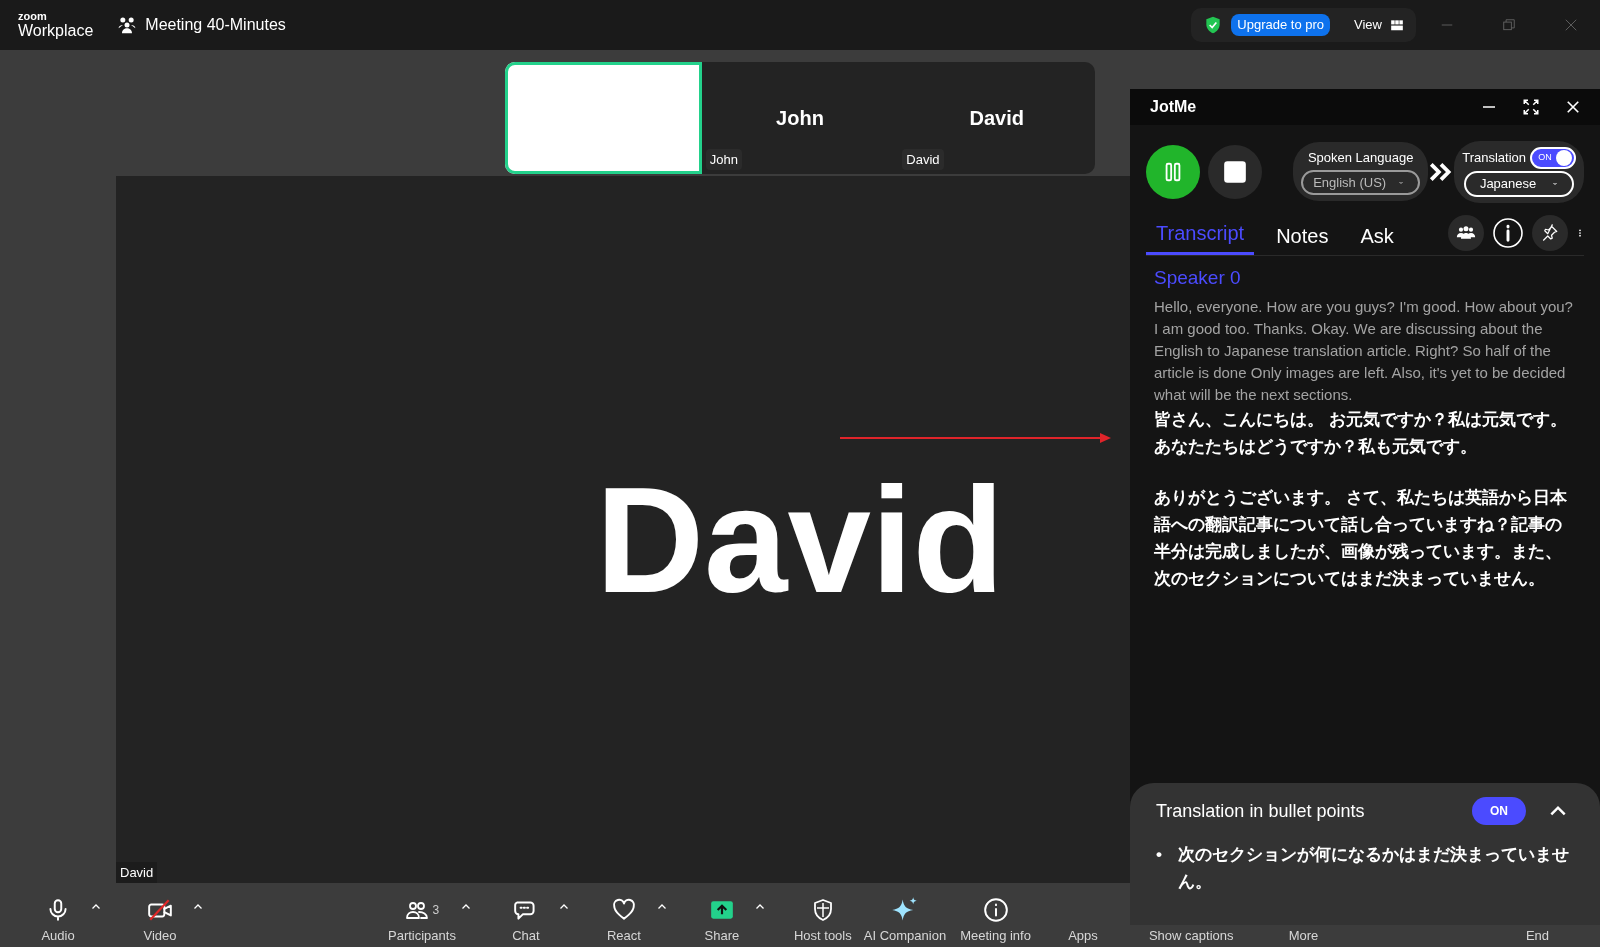 The image size is (1600, 947). Describe the element at coordinates (1494, 158) in the screenshot. I see `field-label: Translation` at that location.